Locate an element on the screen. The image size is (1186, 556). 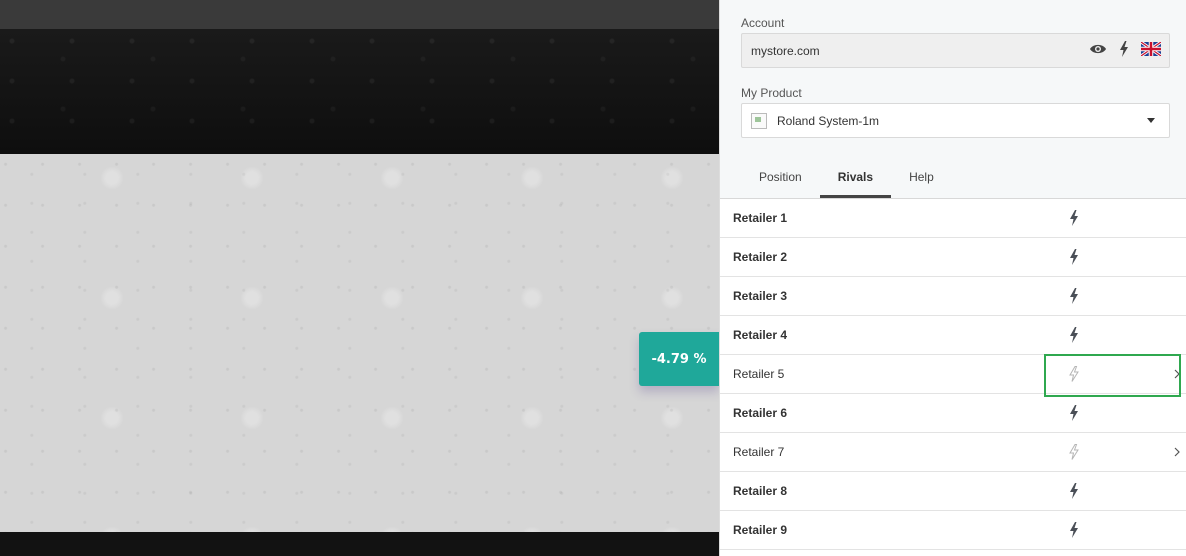
rival-row: Retailer 7 is located at coordinates (953, 452).